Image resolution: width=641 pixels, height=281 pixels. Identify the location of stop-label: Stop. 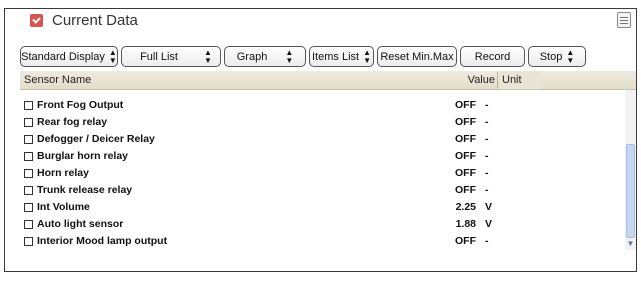
(551, 56).